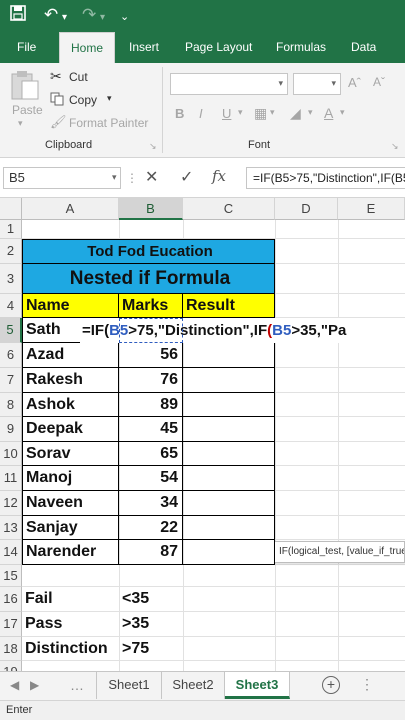 Image resolution: width=405 pixels, height=720 pixels. Describe the element at coordinates (70, 380) in the screenshot. I see `student-name: Rakesh` at that location.